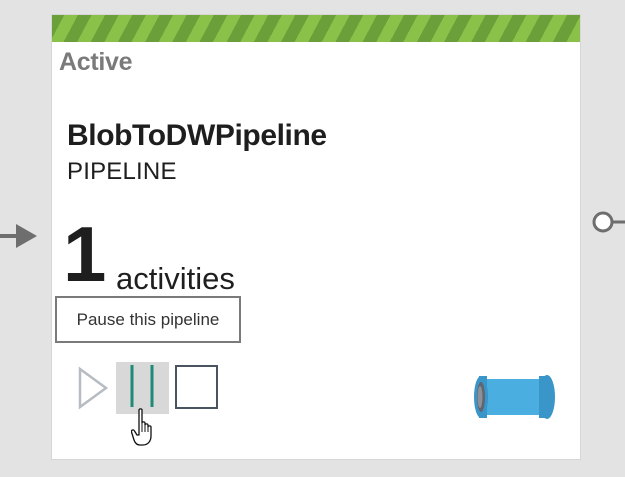  I want to click on play-icon, so click(93, 388).